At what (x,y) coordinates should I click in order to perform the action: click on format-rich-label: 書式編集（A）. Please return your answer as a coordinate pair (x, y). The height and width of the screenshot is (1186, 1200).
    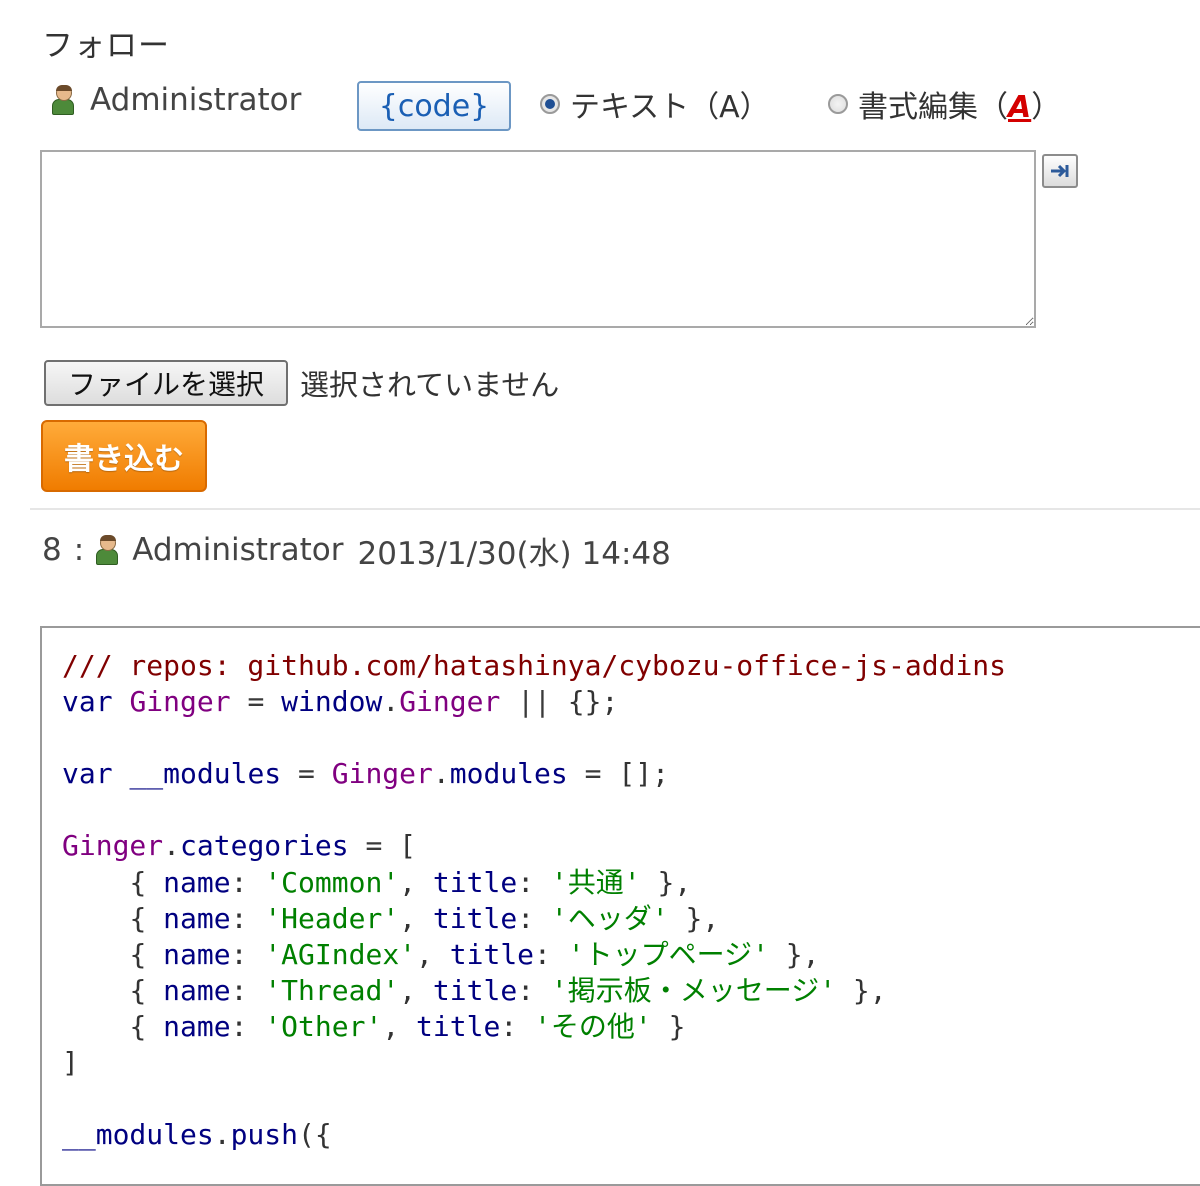
    Looking at the image, I should click on (960, 107).